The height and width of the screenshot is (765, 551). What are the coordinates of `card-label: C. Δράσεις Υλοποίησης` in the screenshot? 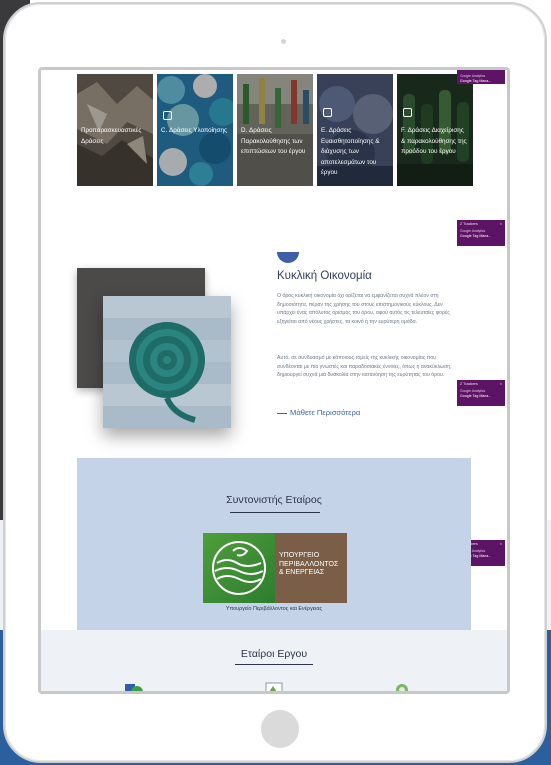 It's located at (194, 130).